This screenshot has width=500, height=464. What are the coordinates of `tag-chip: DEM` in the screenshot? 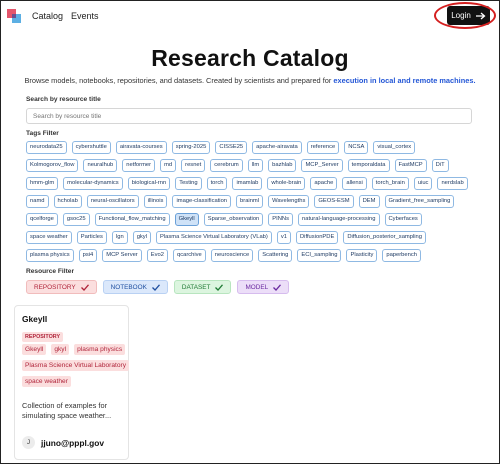 It's located at (369, 201).